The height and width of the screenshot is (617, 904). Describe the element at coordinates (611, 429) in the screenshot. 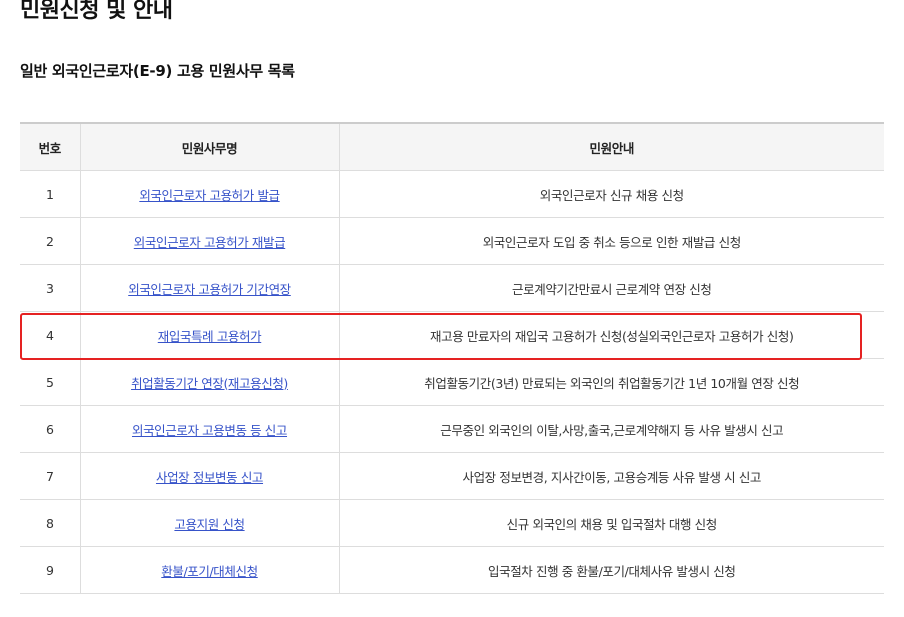

I see `row-guide: 근무중인 외국인의 이탈,사망,출국,근로계약해지 등 사유 발생시 신고` at that location.